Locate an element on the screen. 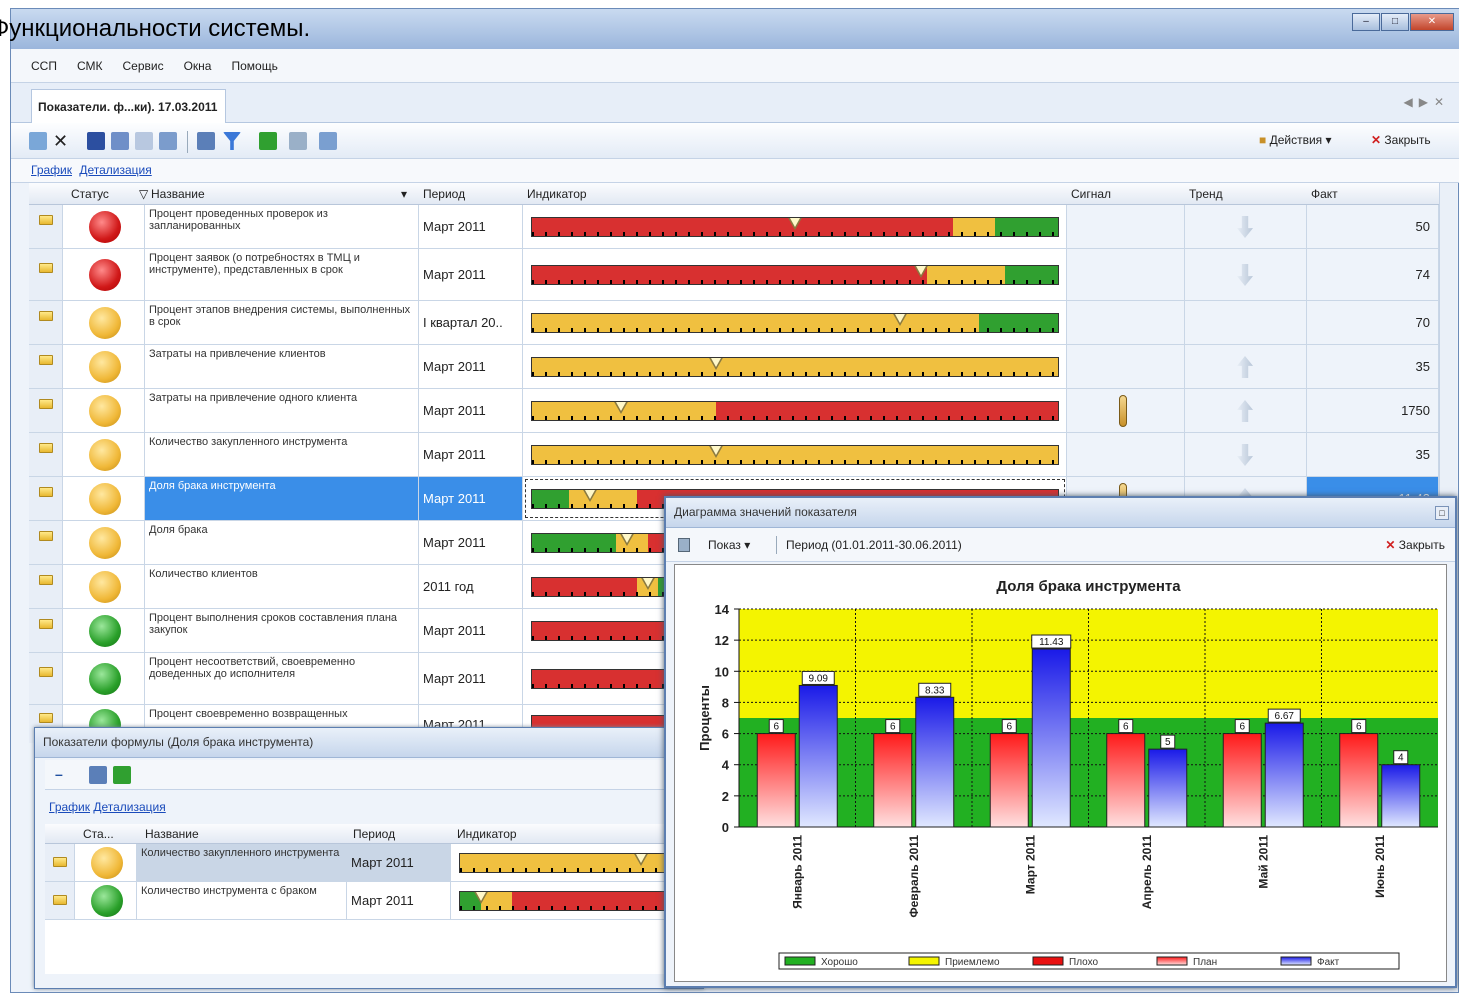 This screenshot has width=1459, height=997. minimize-button: – is located at coordinates (1366, 22).